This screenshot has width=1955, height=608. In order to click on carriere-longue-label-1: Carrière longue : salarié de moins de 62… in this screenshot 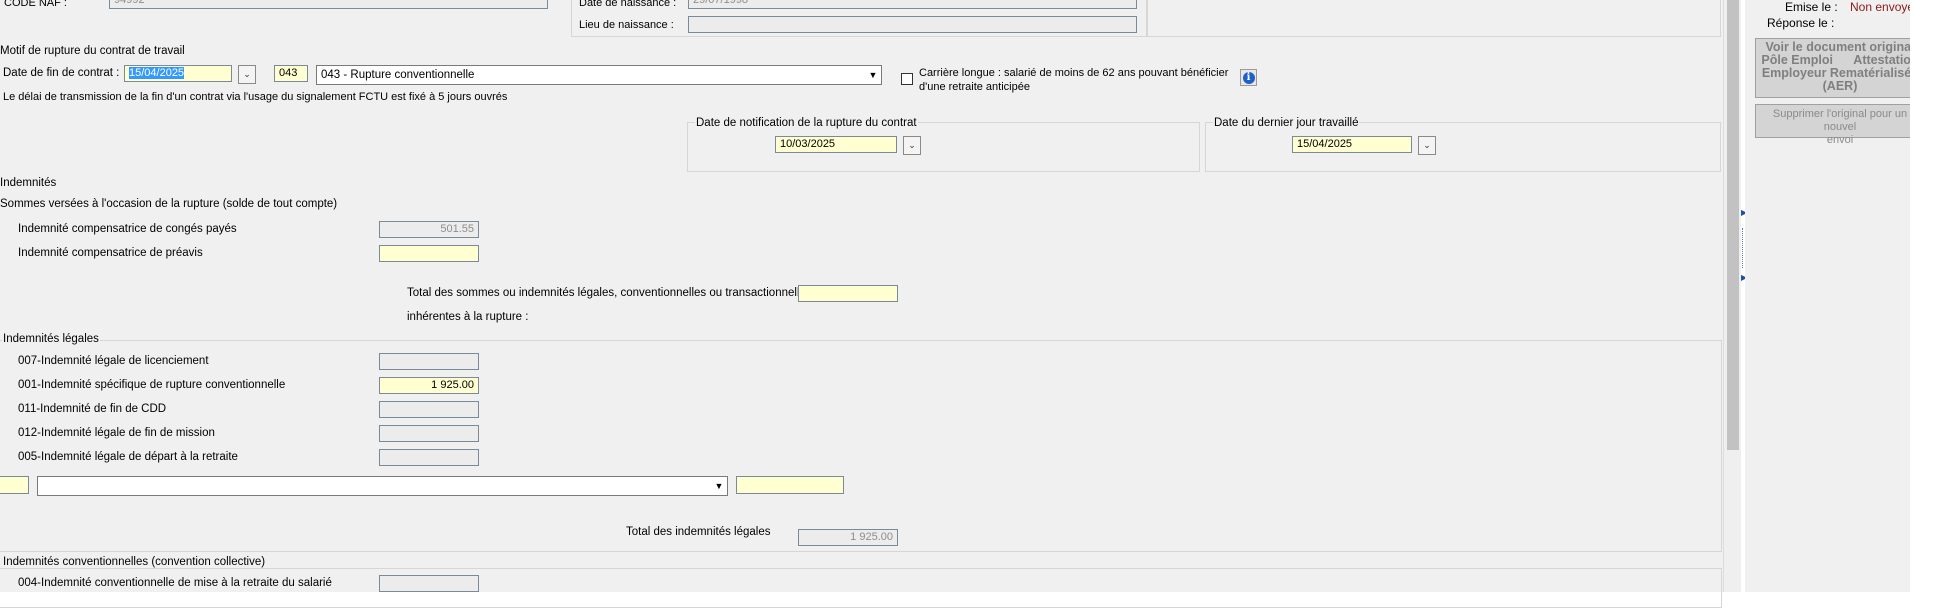, I will do `click(1074, 73)`.